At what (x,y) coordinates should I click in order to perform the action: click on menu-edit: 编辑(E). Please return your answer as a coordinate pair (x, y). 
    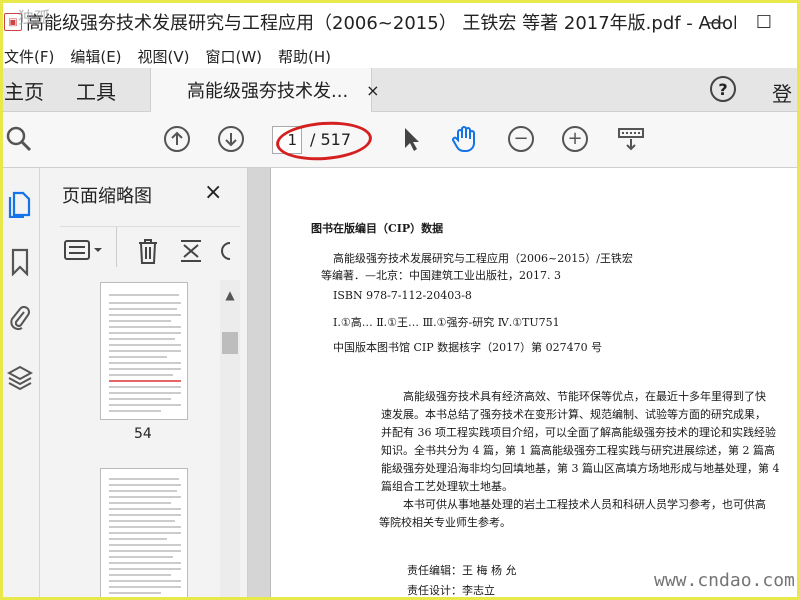
    Looking at the image, I should click on (95, 56).